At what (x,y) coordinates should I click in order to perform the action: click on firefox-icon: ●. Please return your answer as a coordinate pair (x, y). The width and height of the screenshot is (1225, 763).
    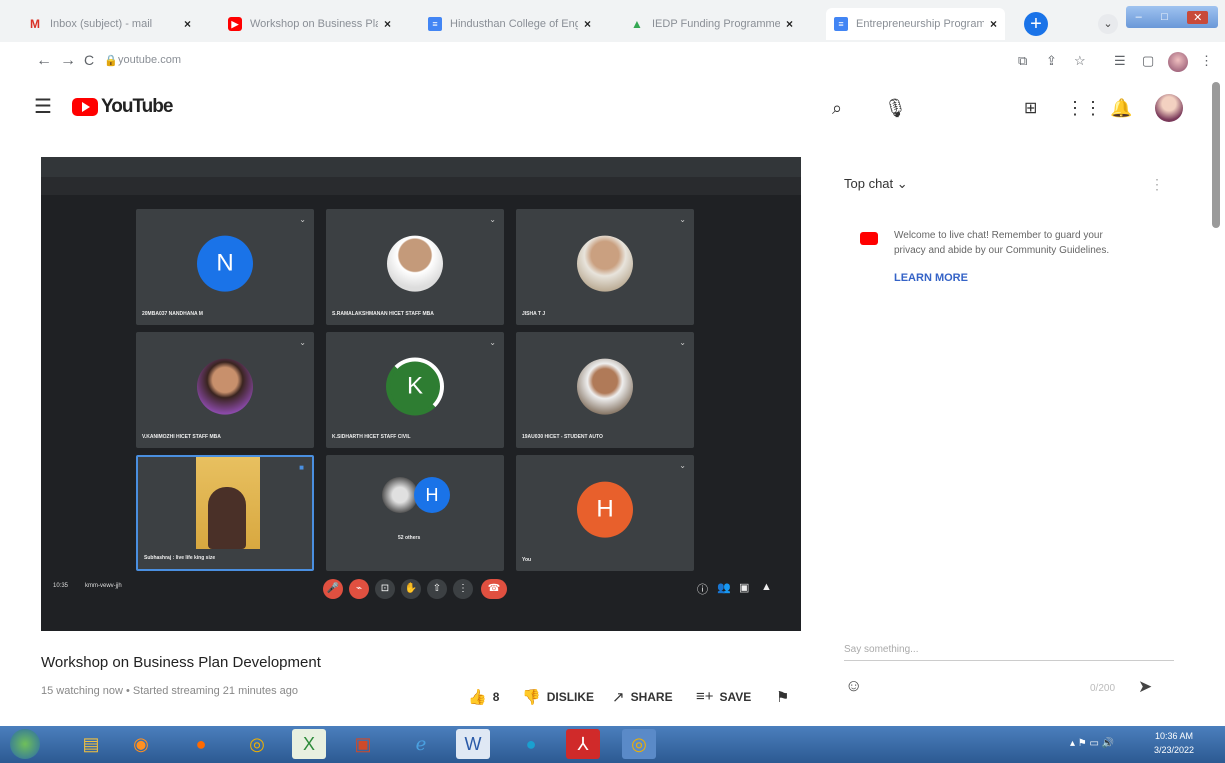
    Looking at the image, I should click on (201, 744).